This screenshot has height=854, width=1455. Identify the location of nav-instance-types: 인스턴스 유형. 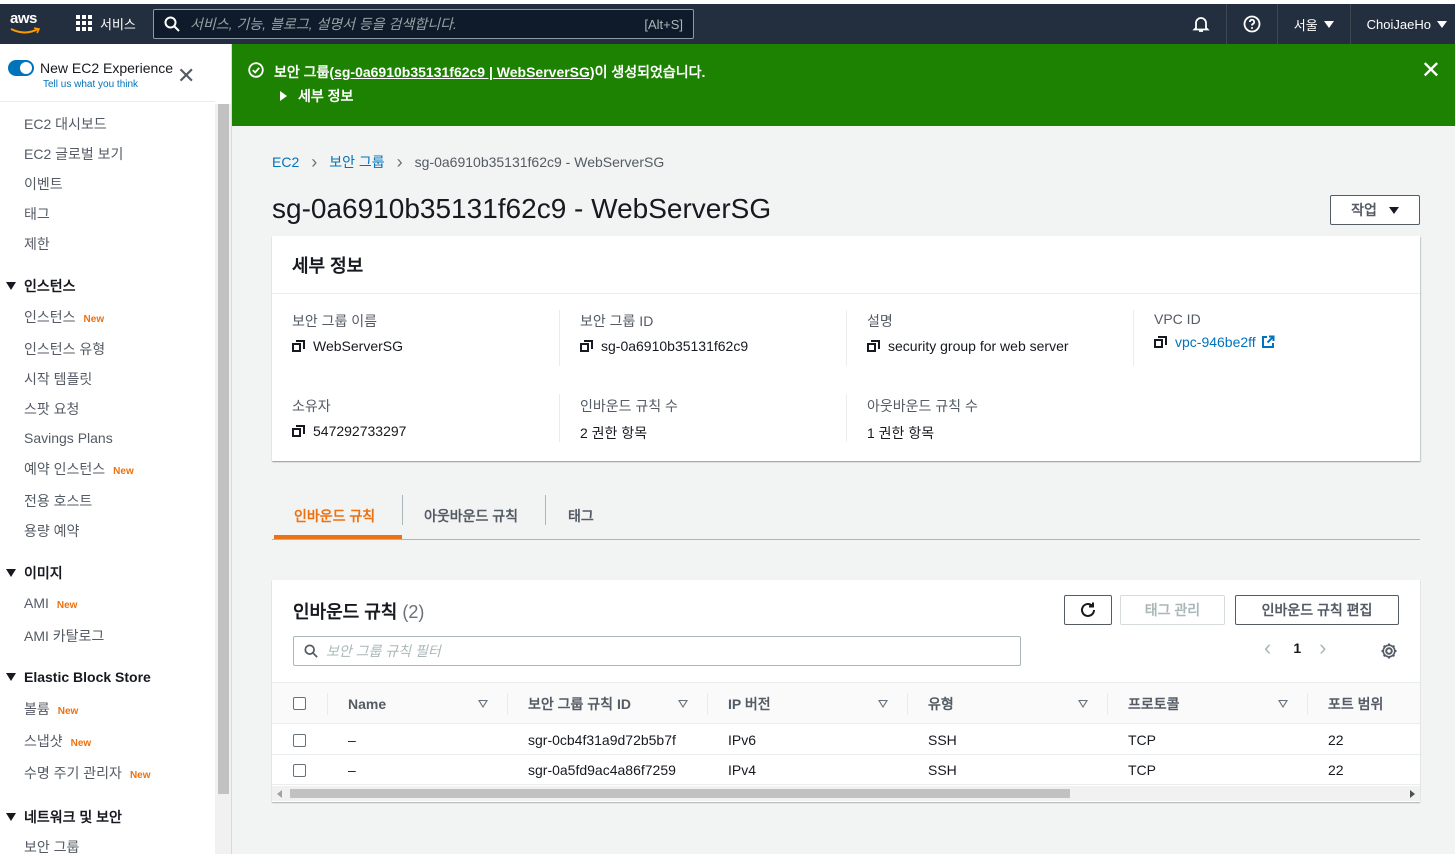
(64, 349).